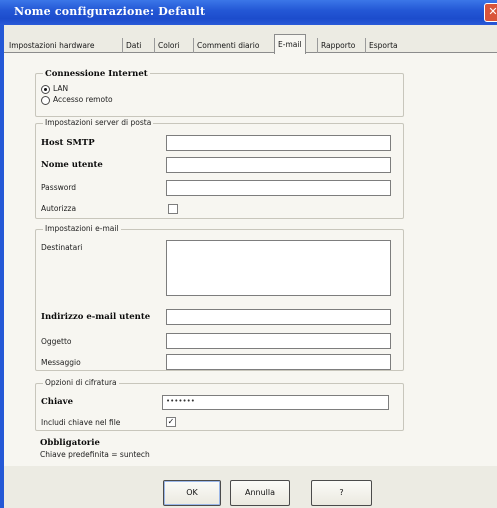 Image resolution: width=497 pixels, height=508 pixels. What do you see at coordinates (60, 88) in the screenshot?
I see `lan-radio-label: LAN` at bounding box center [60, 88].